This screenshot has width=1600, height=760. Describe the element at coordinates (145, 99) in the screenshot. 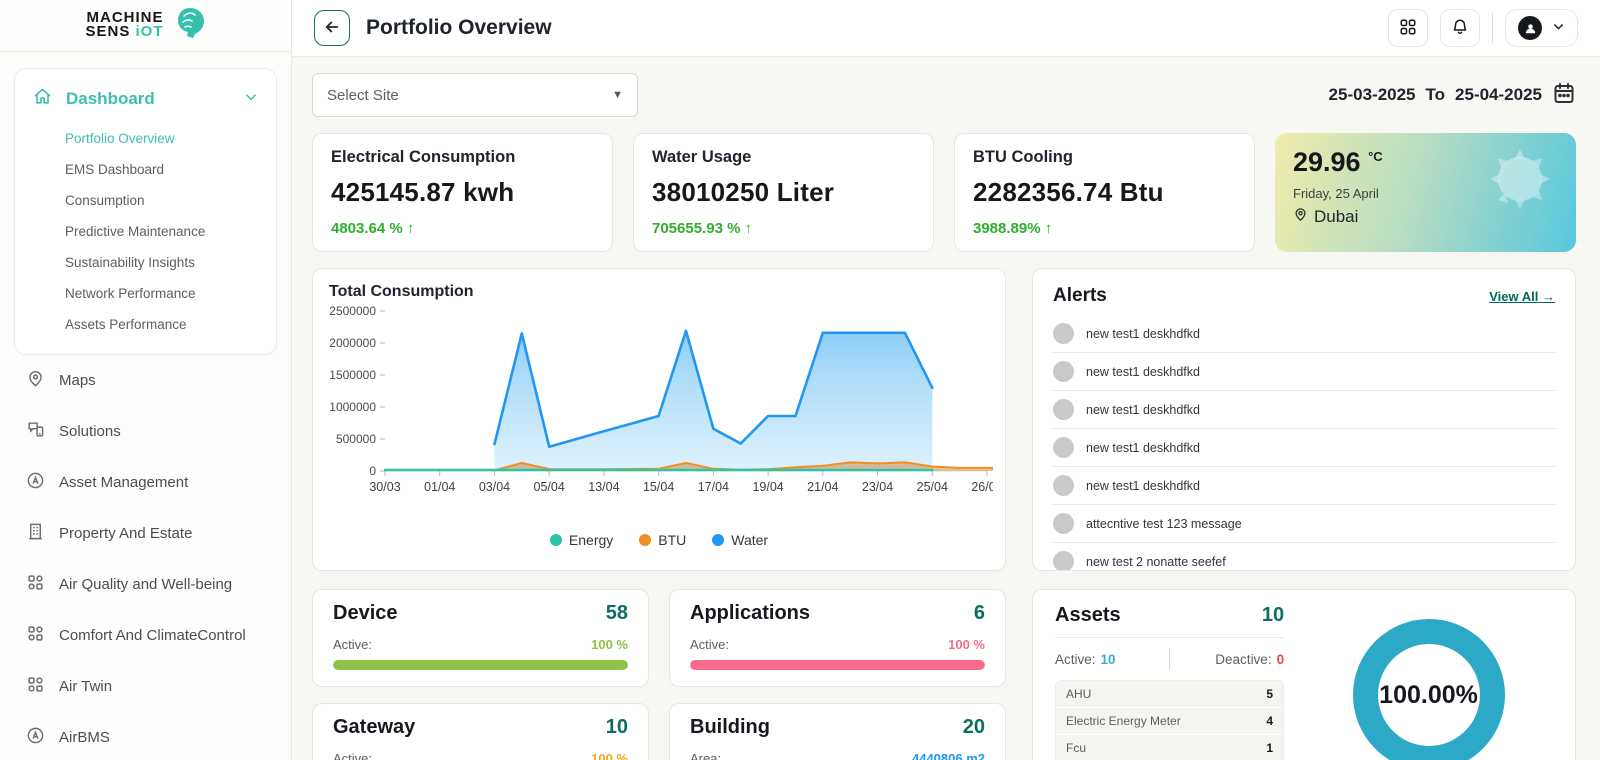

I see `sidebar-item-dashboard: Dashboard` at that location.